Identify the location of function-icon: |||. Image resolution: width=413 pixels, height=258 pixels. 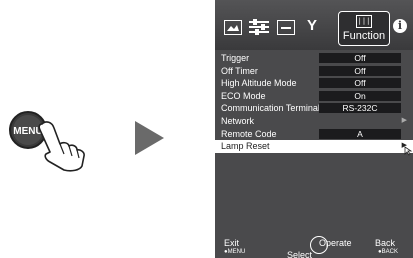
(364, 21).